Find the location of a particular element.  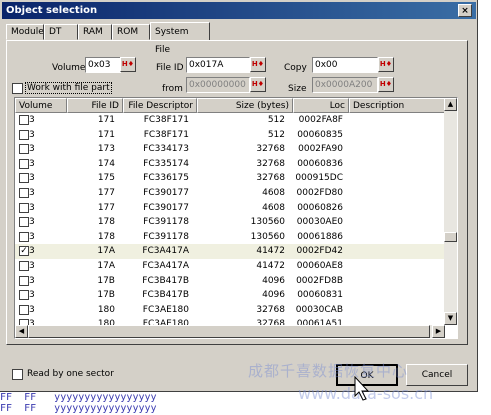

scroll-right-button: ▶ is located at coordinates (438, 331).